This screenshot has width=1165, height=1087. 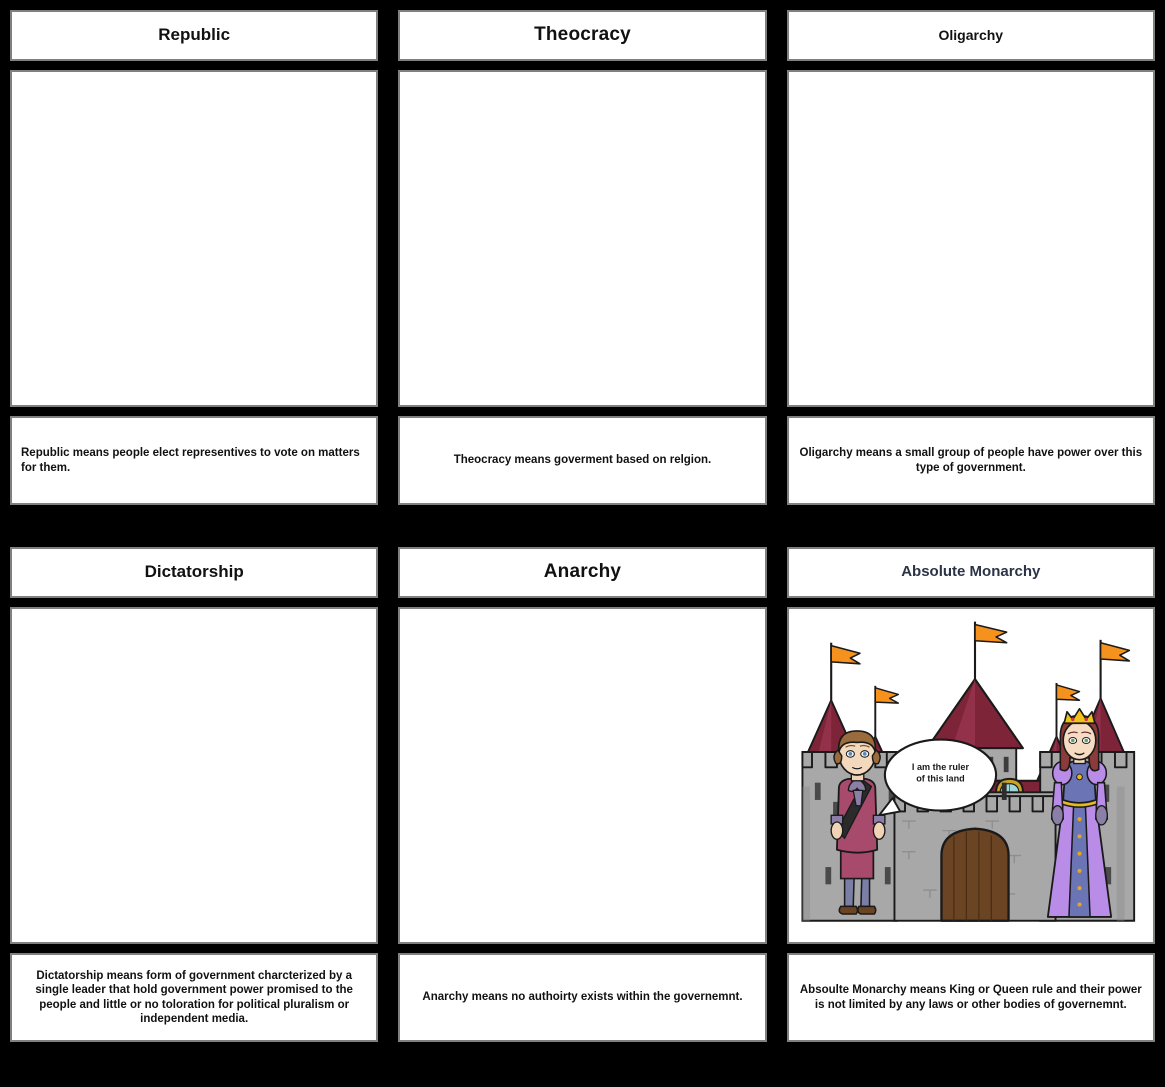 I want to click on cell-art-anarchy, so click(x=582, y=775).